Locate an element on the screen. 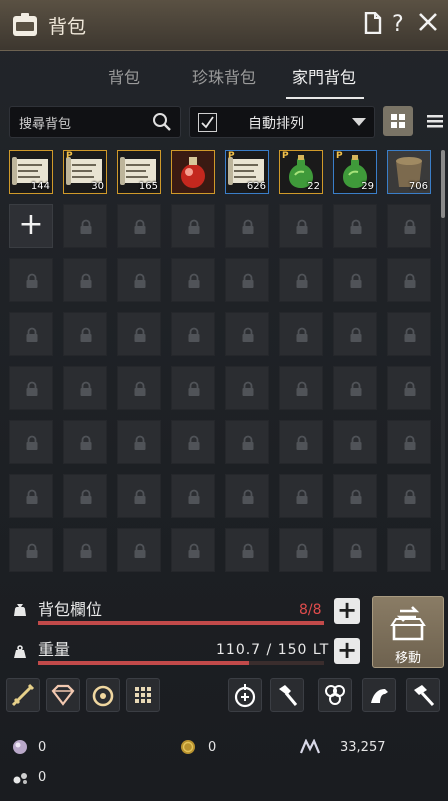 The image size is (448, 801). add-weight-button: + is located at coordinates (347, 651).